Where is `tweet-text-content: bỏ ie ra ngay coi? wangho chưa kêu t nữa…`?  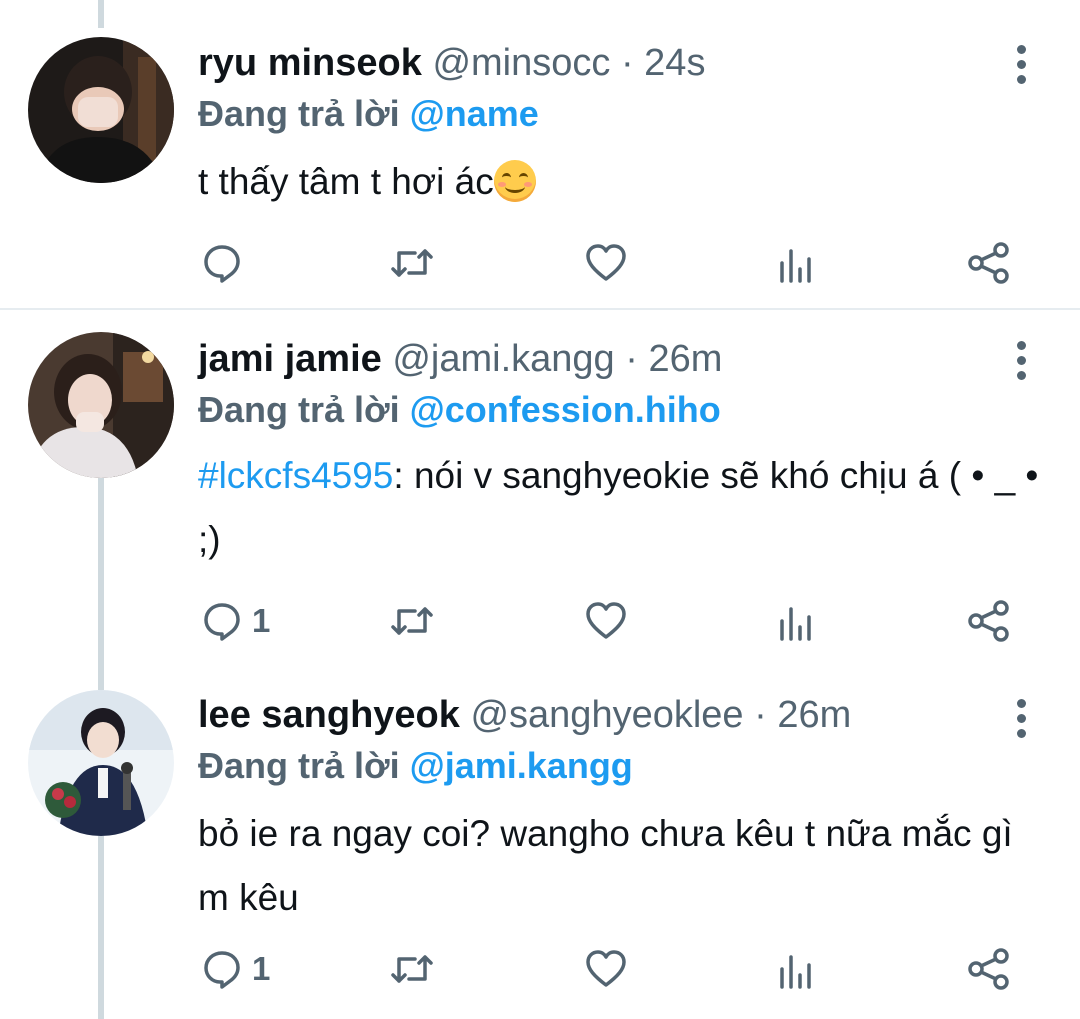 tweet-text-content: bỏ ie ra ngay coi? wangho chưa kêu t nữa… is located at coordinates (605, 865).